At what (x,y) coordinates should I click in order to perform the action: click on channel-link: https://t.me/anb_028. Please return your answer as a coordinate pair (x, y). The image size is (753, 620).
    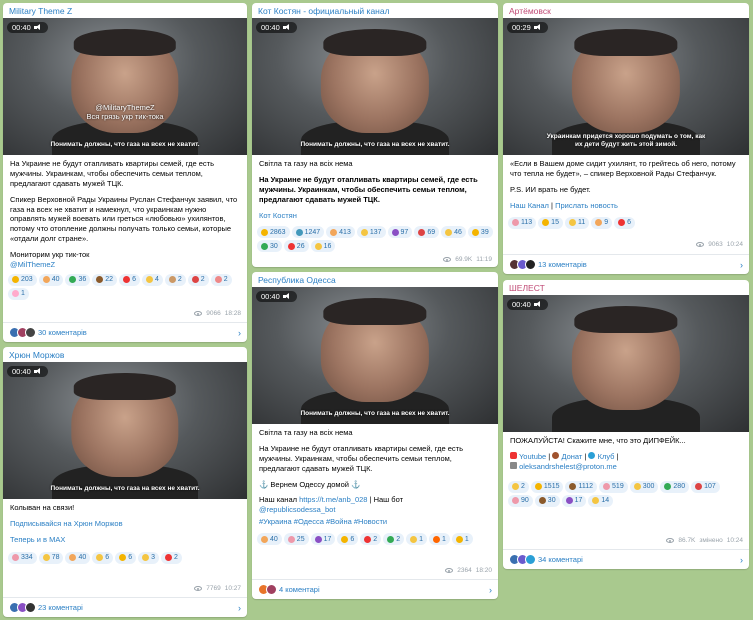
    Looking at the image, I should click on (333, 499).